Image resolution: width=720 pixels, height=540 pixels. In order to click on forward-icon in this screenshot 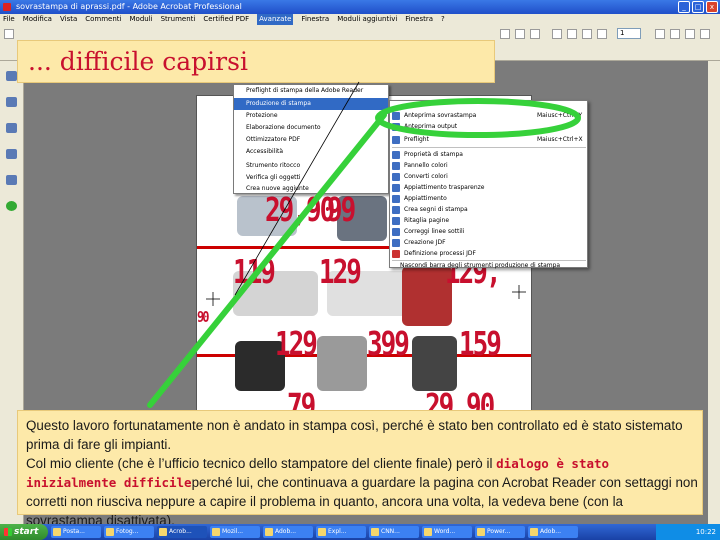, I will do `click(572, 34)`.